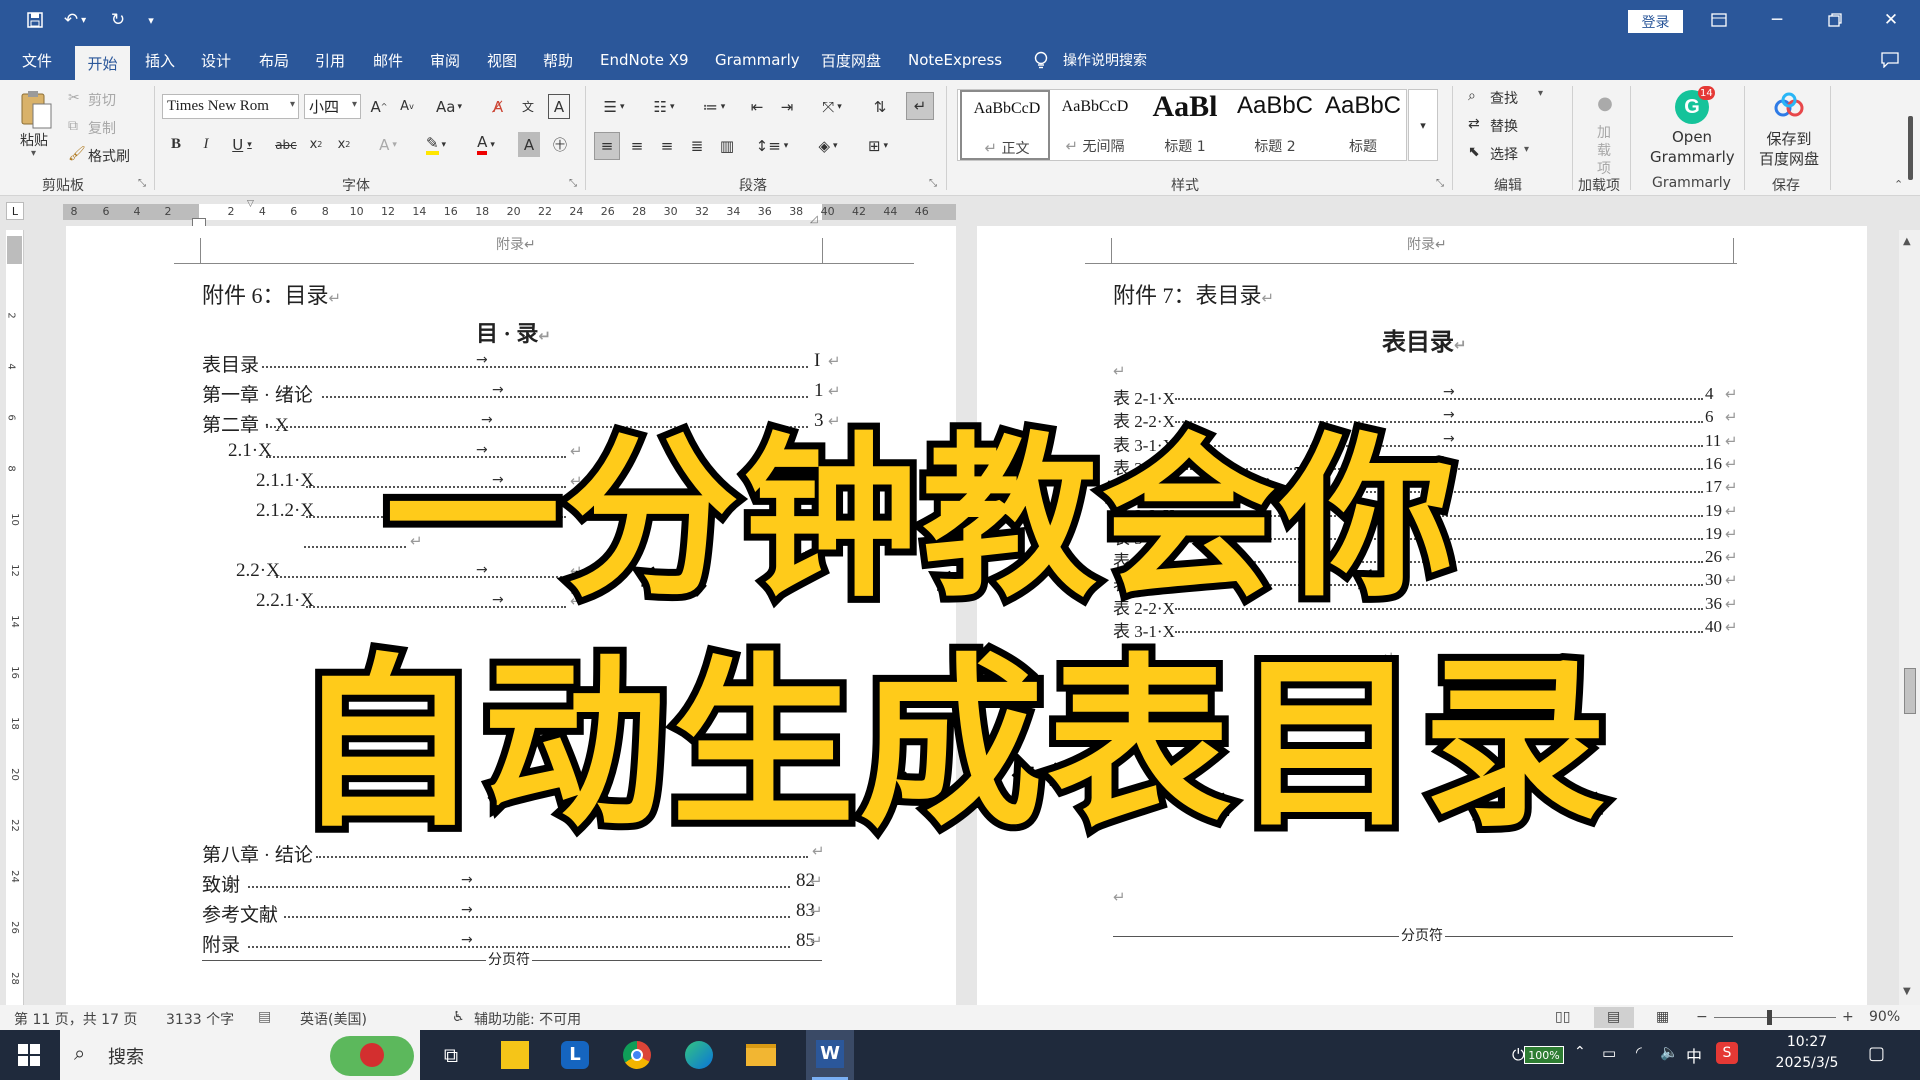 This screenshot has height=1080, width=1920. Describe the element at coordinates (379, 106) in the screenshot. I see `grow-font-icon: A ^` at that location.